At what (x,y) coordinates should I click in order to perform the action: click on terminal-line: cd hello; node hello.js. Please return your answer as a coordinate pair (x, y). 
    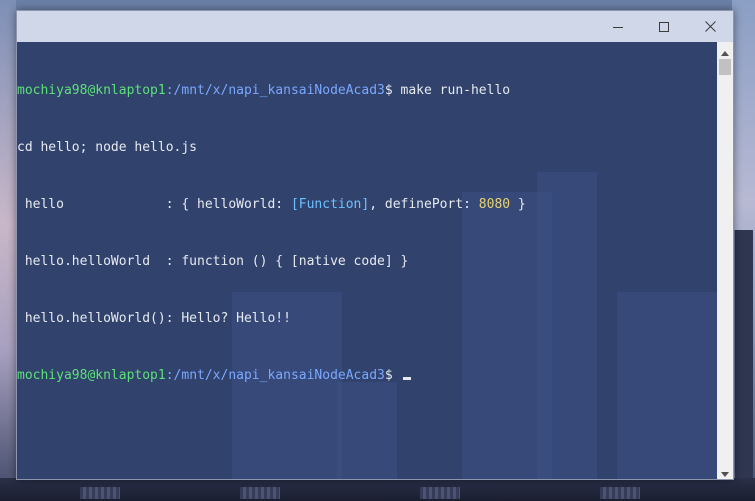
    Looking at the image, I should click on (107, 147).